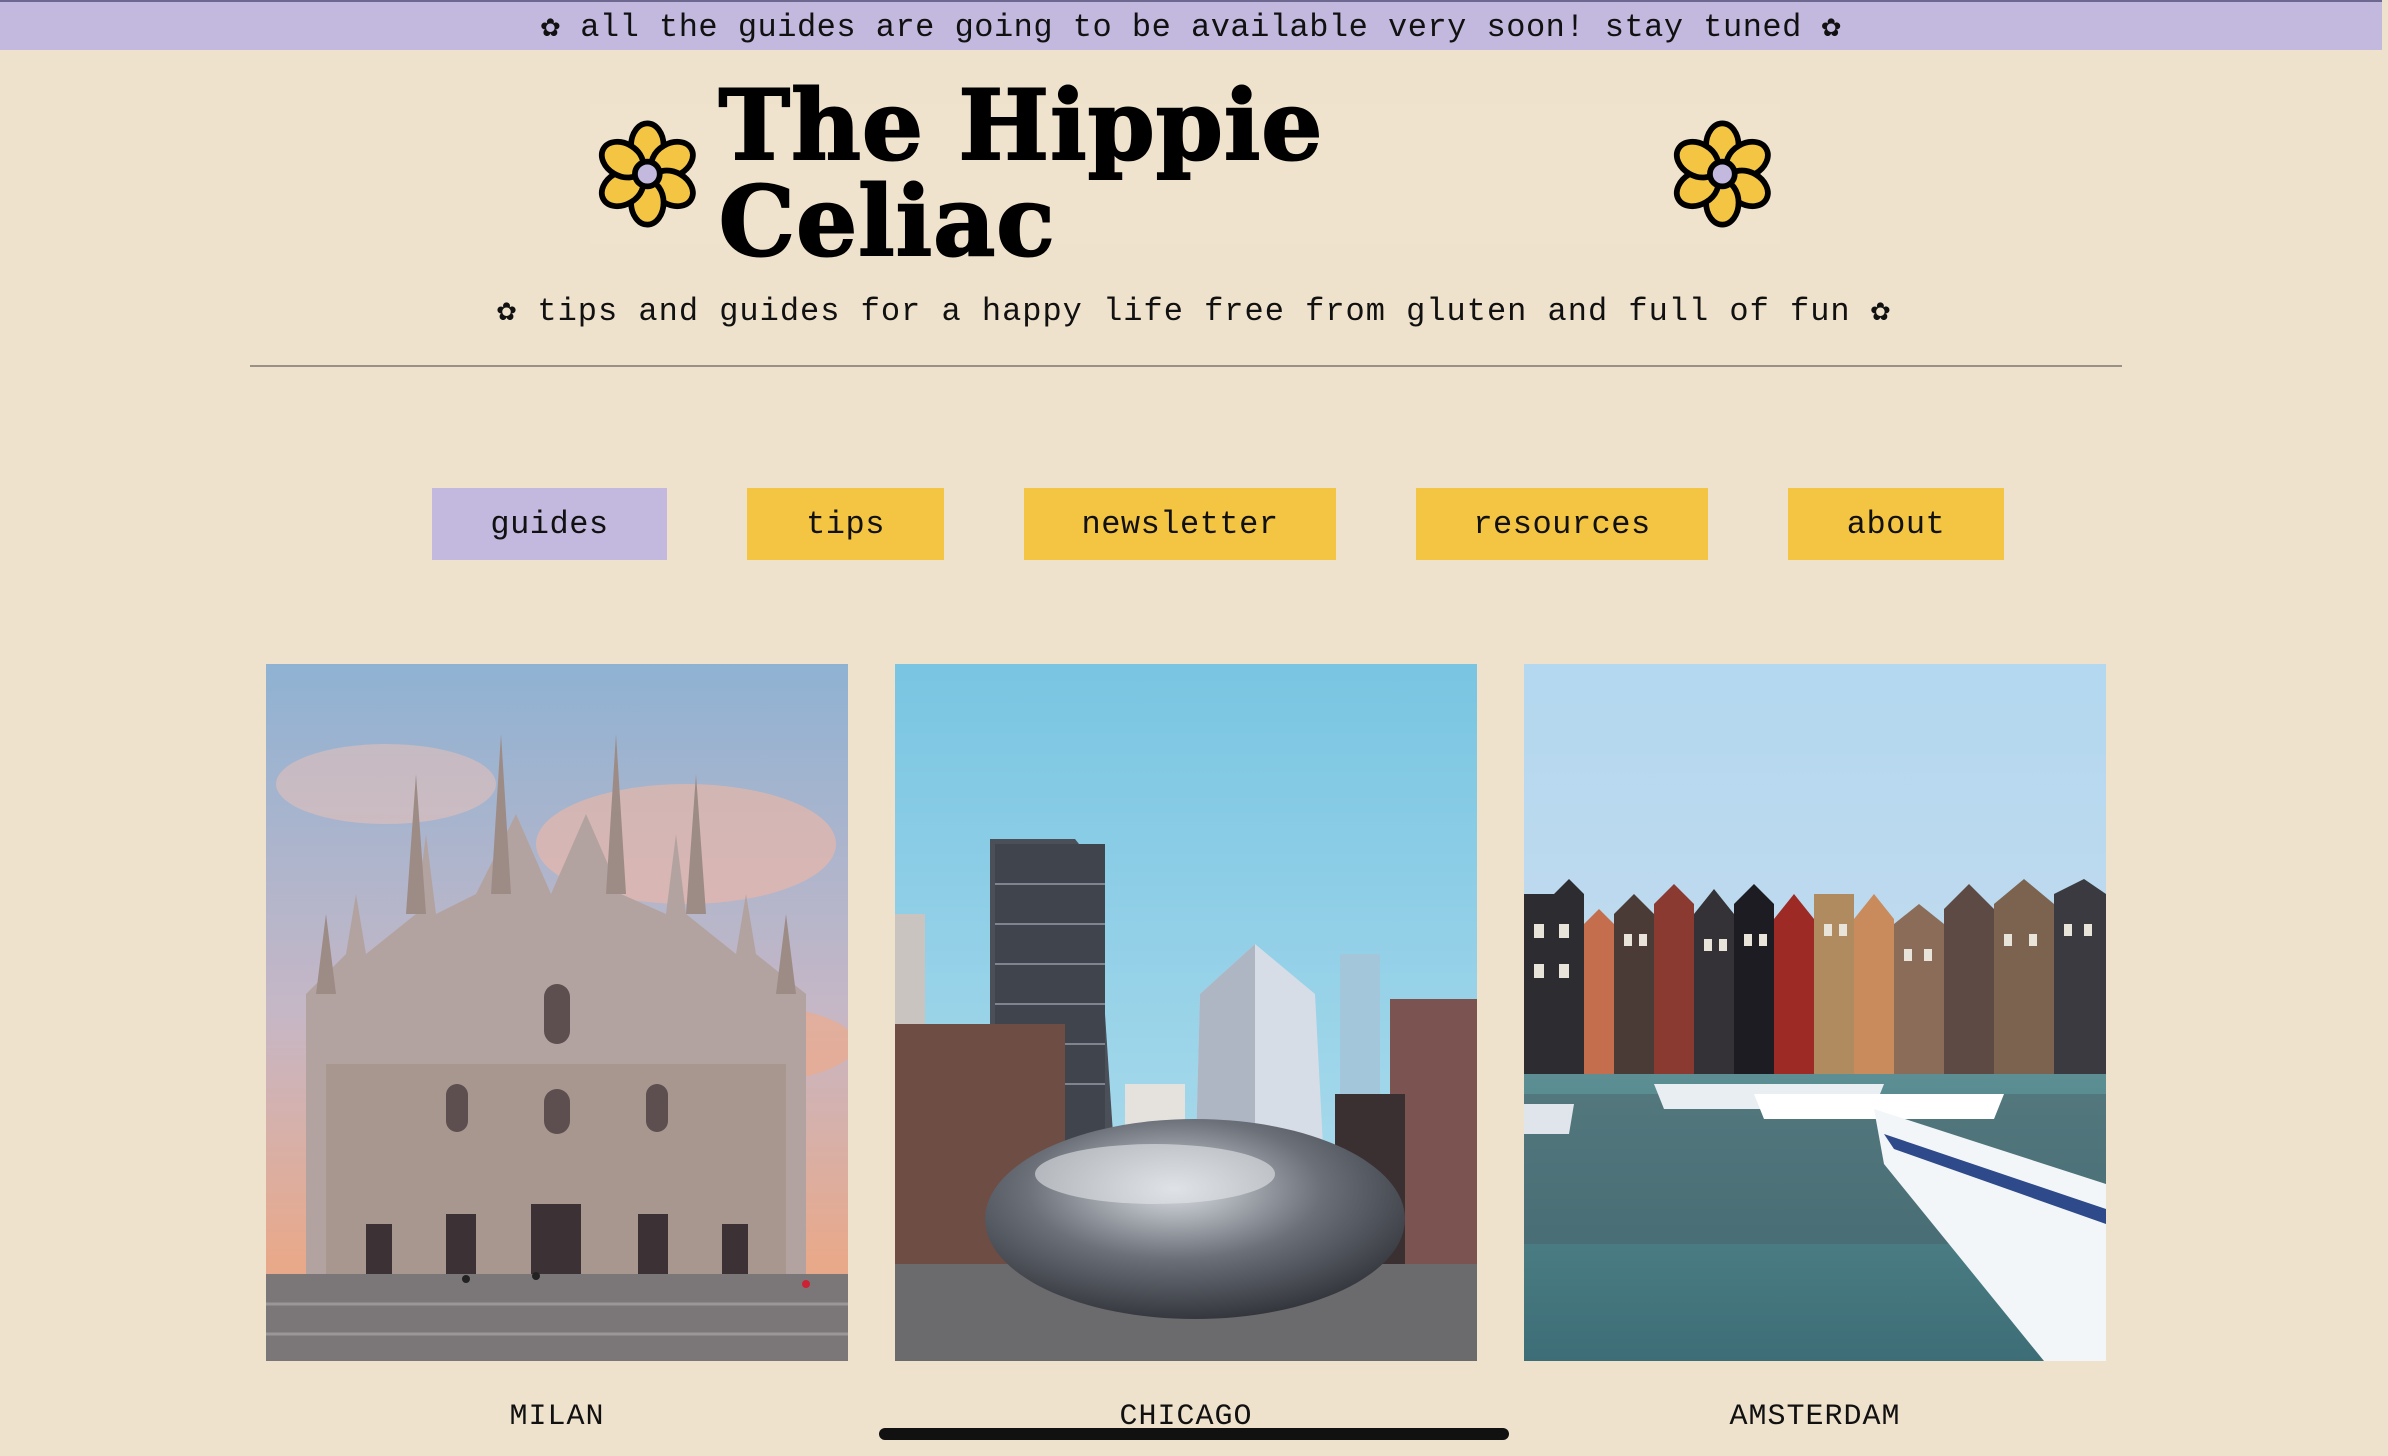  I want to click on chicago-guide-image, so click(1186, 1012).